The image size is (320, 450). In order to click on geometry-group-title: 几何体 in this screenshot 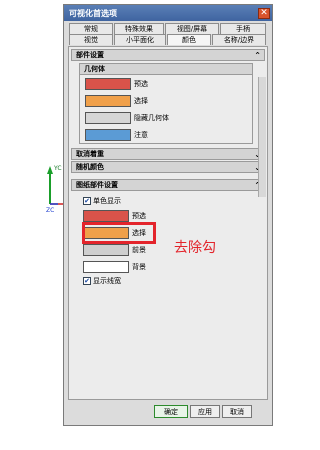, I will do `click(166, 69)`.